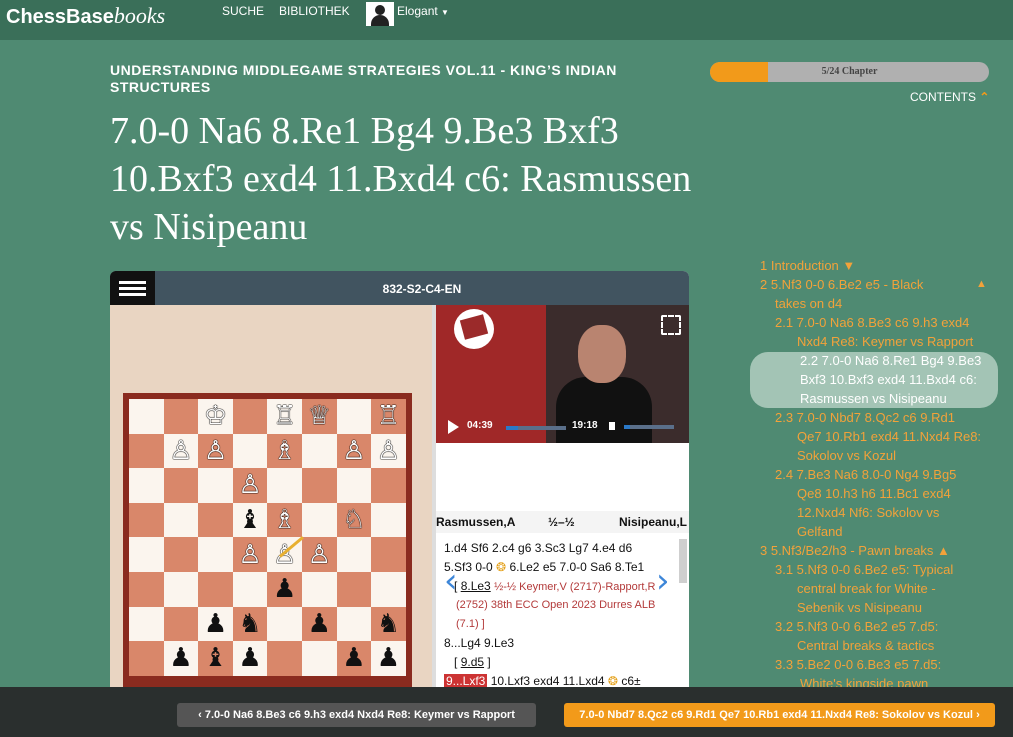  I want to click on toc-item: 2.1 7.0-0 Na6 8.Be3 c6 9.h3 exd4, so click(872, 322).